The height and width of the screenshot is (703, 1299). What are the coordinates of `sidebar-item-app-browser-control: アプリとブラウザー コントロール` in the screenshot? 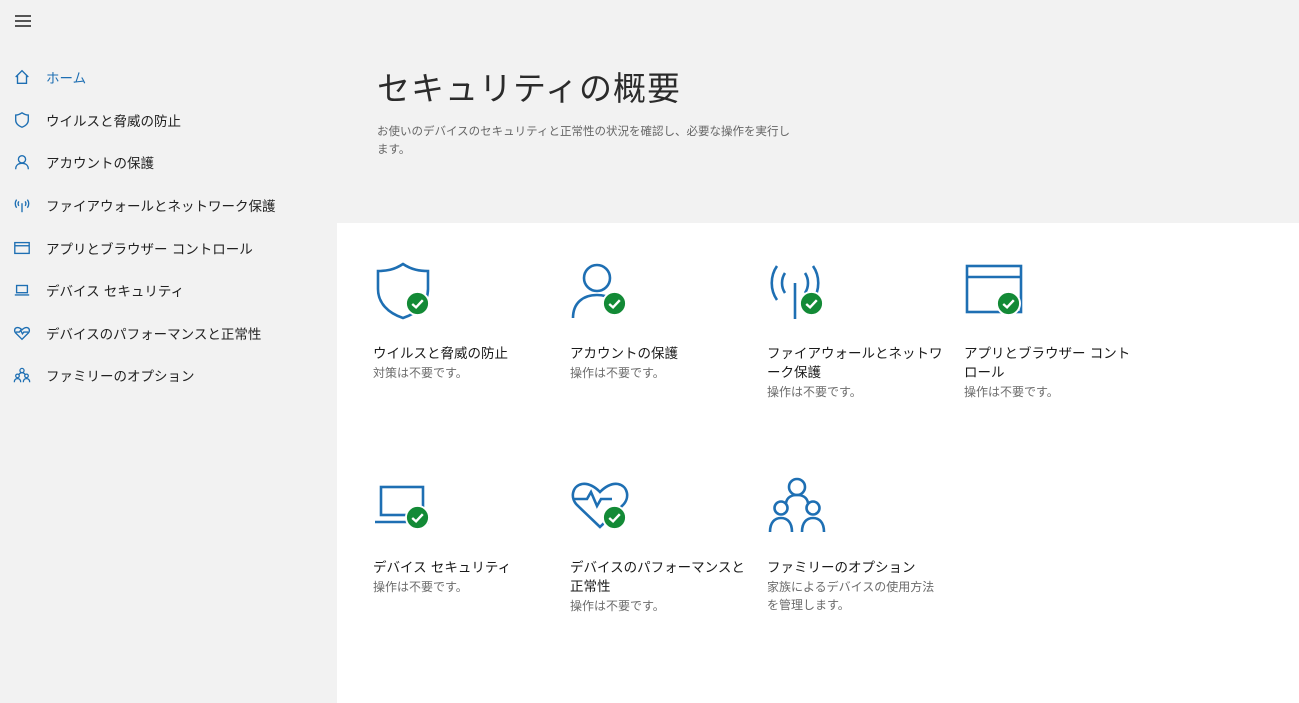 It's located at (168, 247).